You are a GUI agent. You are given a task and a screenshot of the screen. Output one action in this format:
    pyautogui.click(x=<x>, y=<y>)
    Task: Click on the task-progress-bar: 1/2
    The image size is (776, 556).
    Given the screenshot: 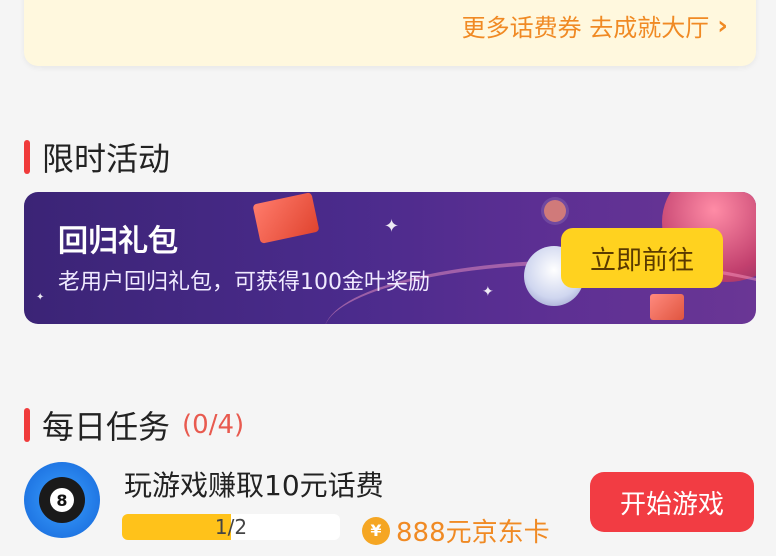 What is the action you would take?
    pyautogui.click(x=231, y=527)
    